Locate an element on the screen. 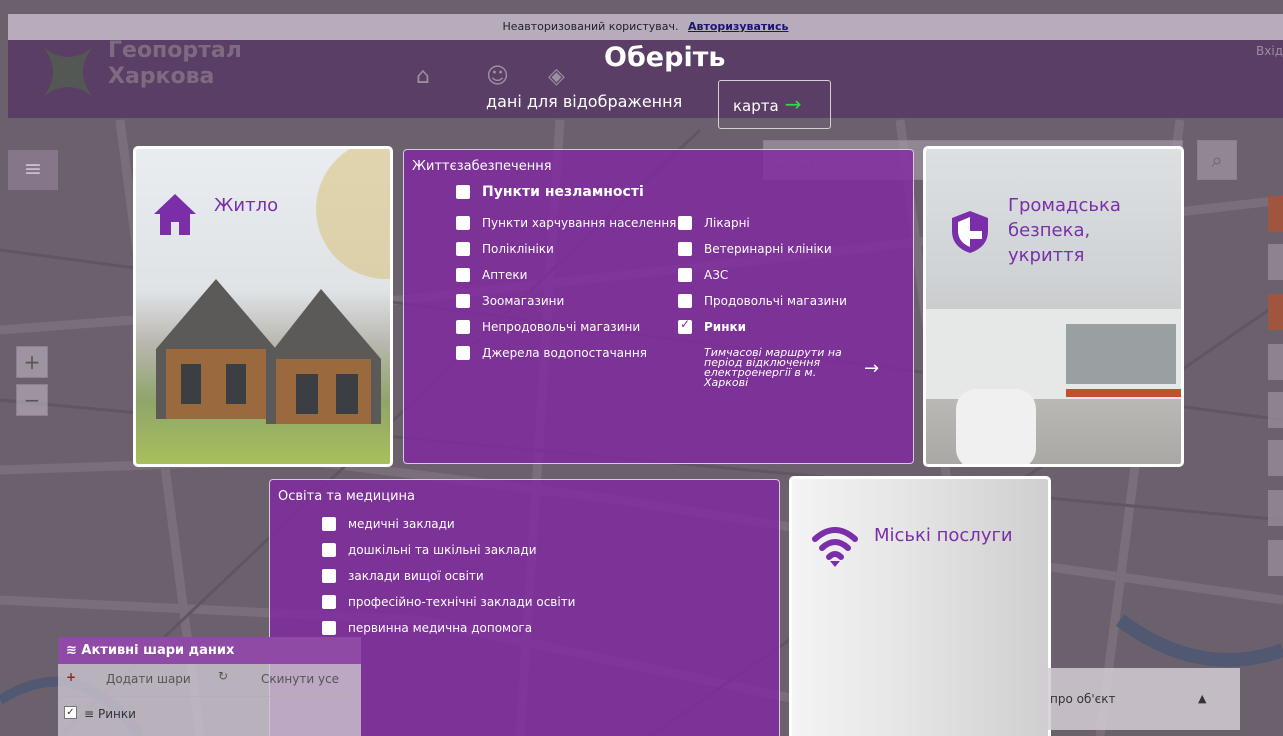  zoom-in-button: + is located at coordinates (32, 362).